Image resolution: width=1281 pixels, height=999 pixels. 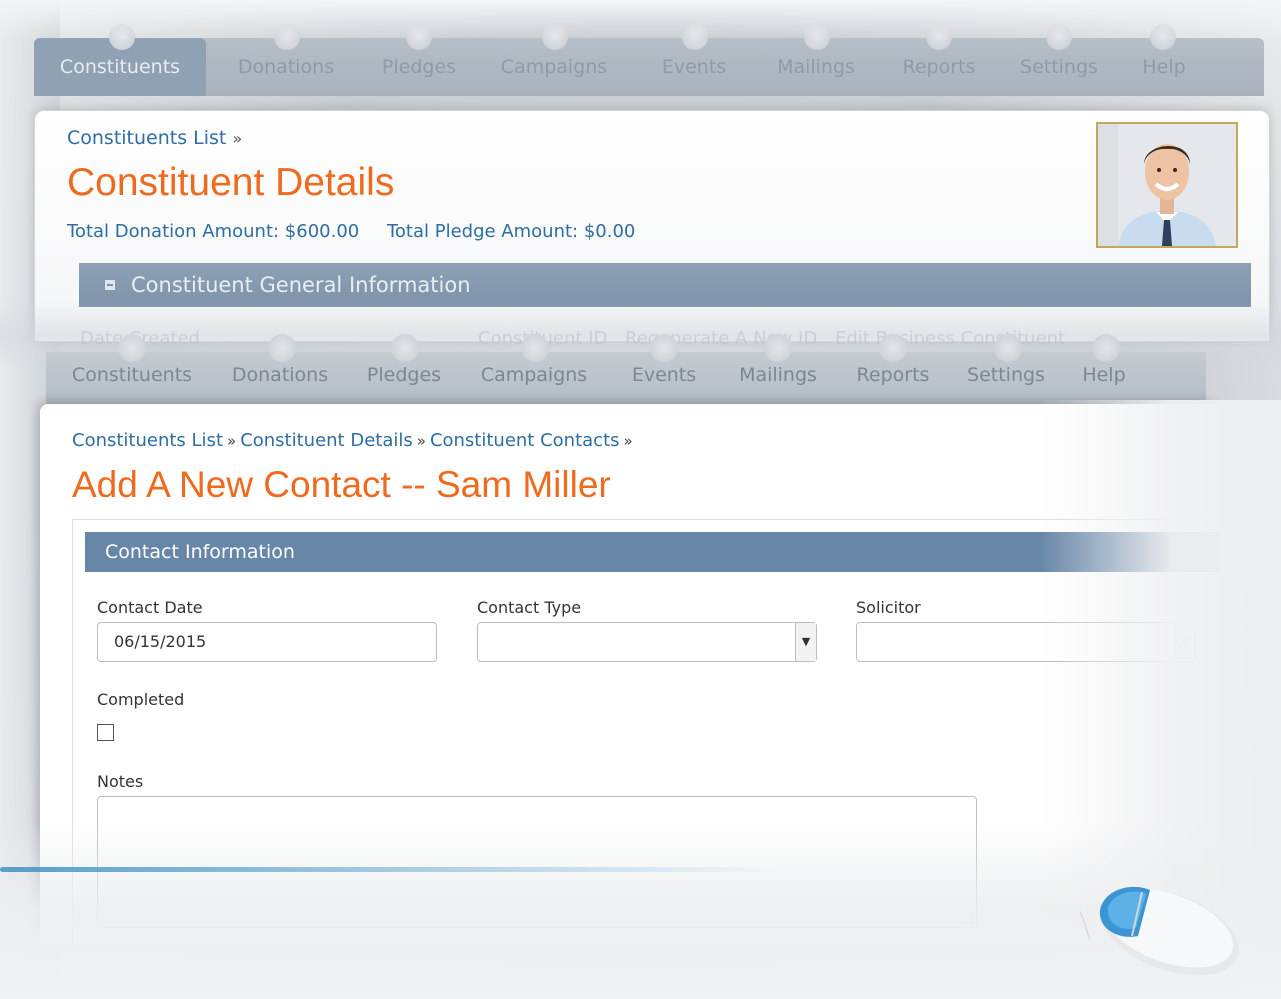 I want to click on general-information-section-header: Constituent General Information, so click(x=665, y=285).